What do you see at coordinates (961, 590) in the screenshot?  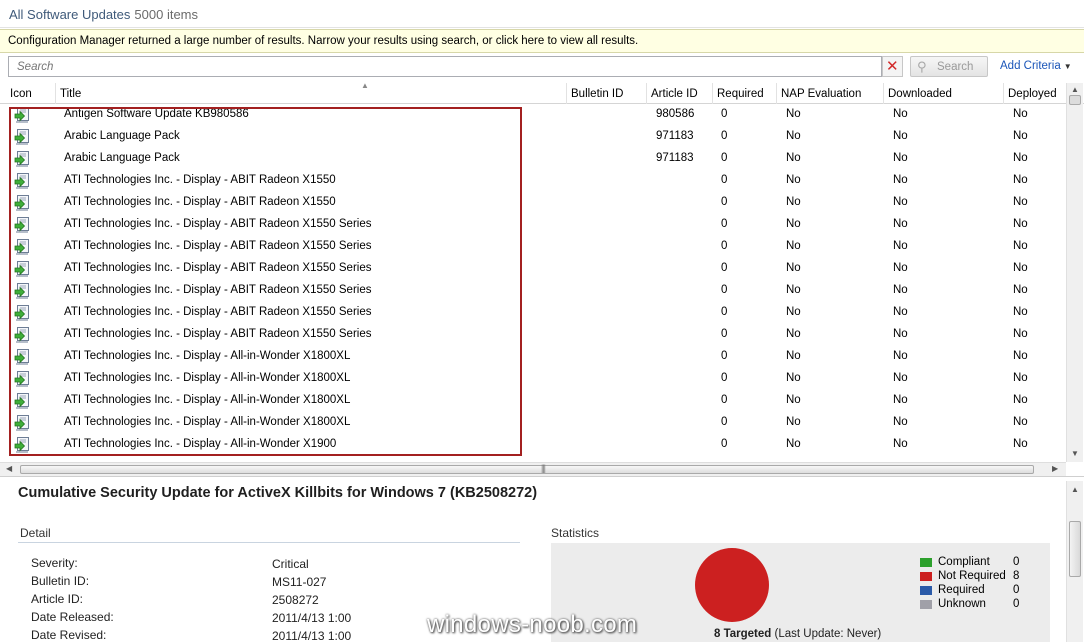 I see `legend-label: Required` at bounding box center [961, 590].